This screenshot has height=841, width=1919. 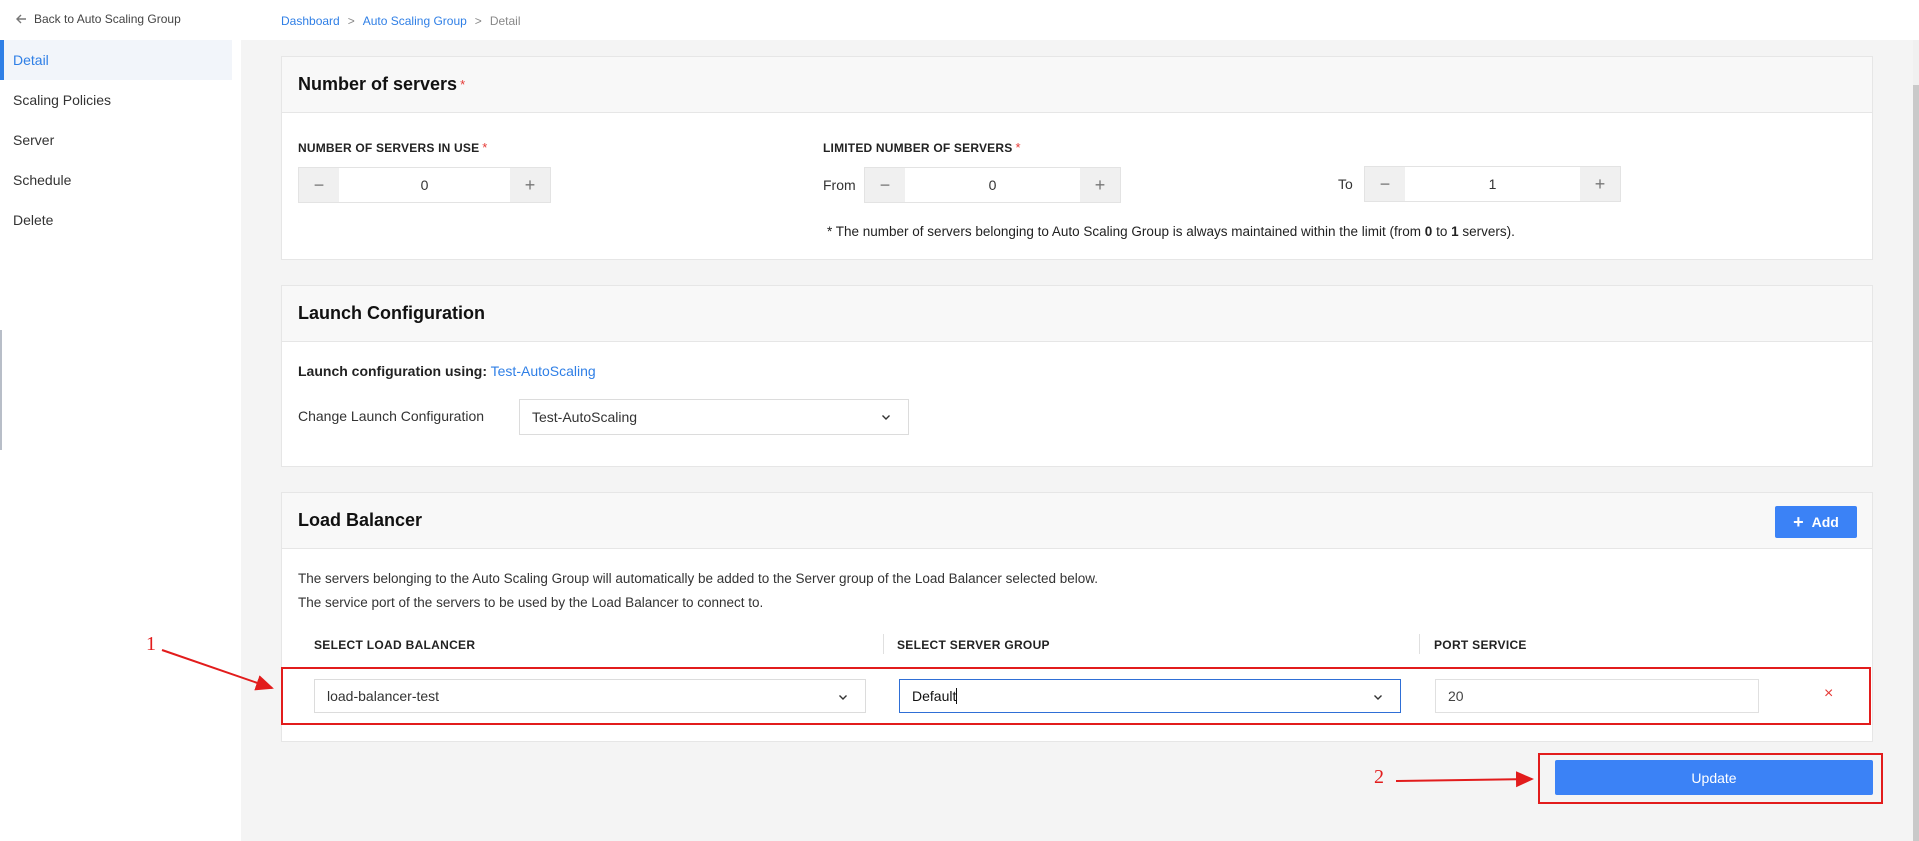 I want to click on stepper-value: 1, so click(x=1492, y=184).